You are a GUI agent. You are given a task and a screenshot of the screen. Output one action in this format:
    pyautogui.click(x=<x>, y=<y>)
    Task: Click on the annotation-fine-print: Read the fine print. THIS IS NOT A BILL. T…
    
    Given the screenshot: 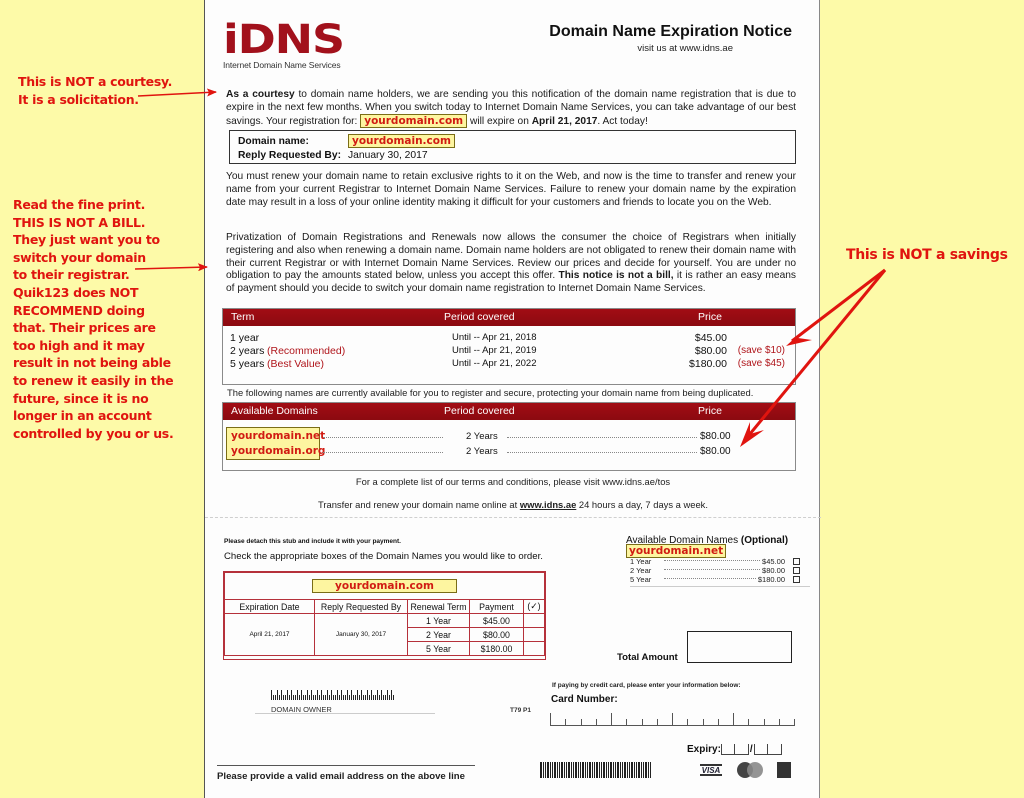 What is the action you would take?
    pyautogui.click(x=93, y=319)
    